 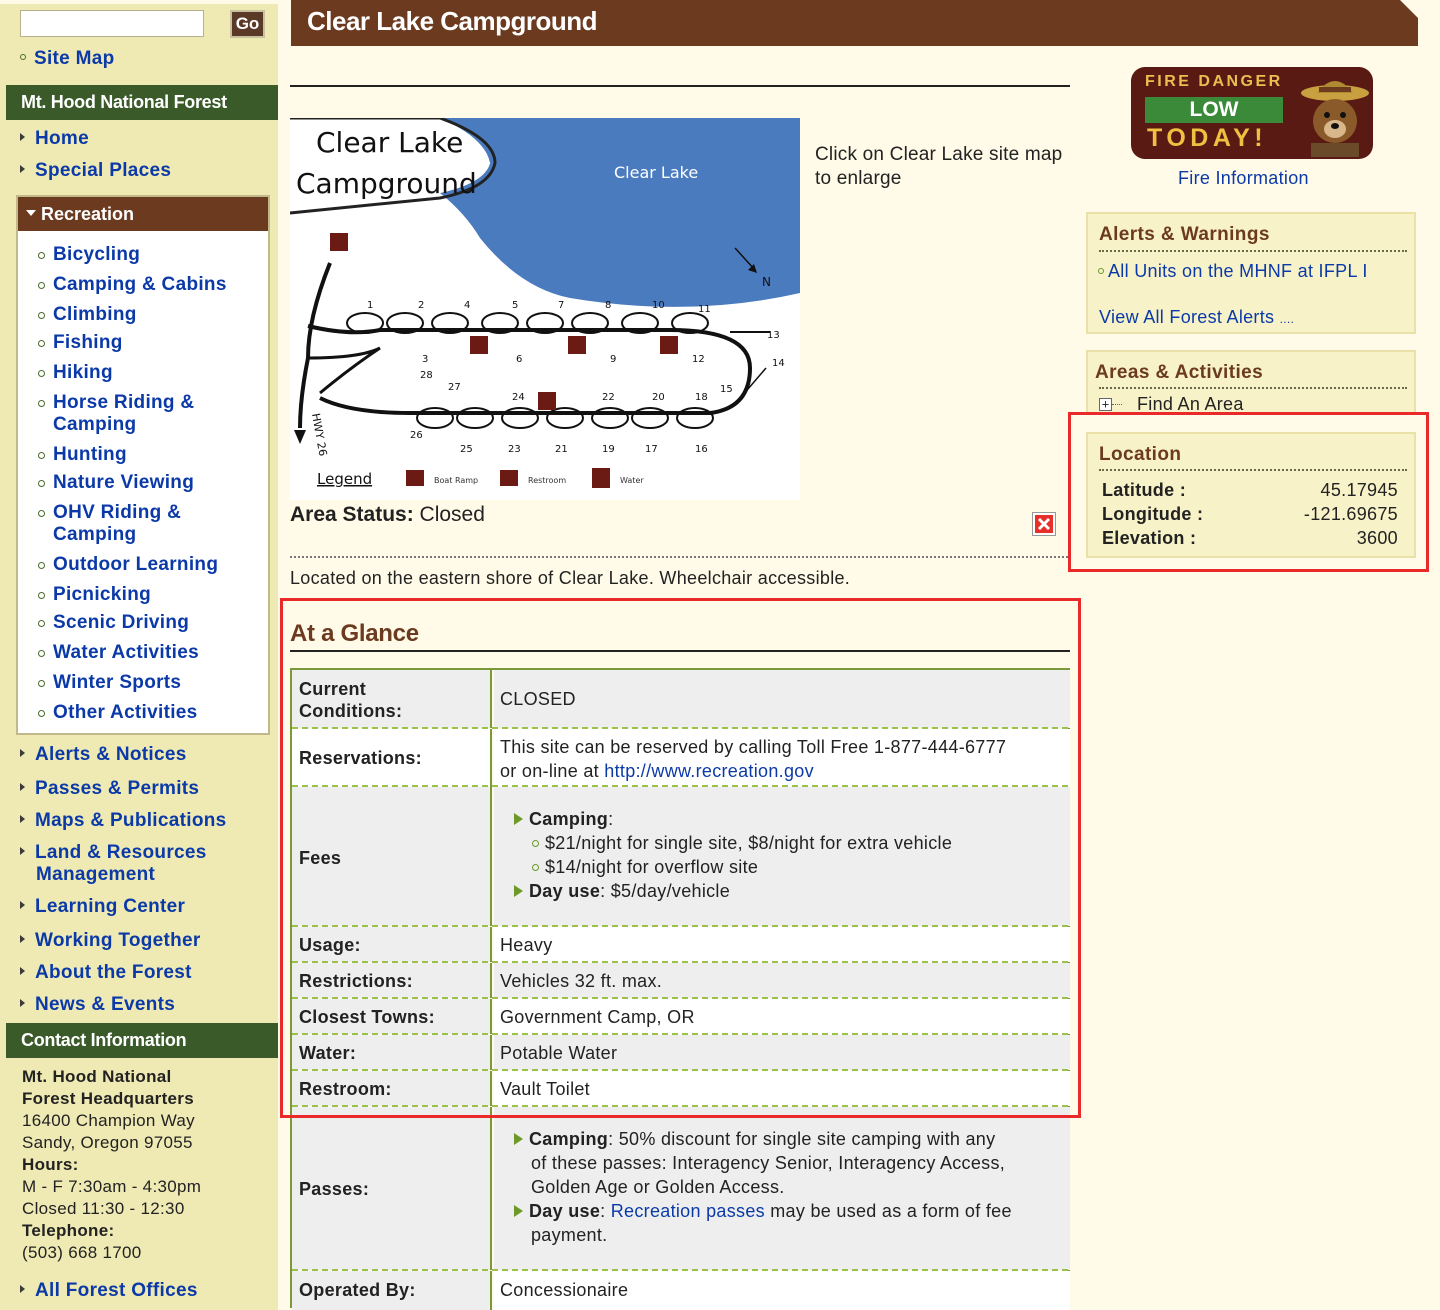 What do you see at coordinates (116, 483) in the screenshot?
I see `recreation-item-nature-viewing: Nature Viewing` at bounding box center [116, 483].